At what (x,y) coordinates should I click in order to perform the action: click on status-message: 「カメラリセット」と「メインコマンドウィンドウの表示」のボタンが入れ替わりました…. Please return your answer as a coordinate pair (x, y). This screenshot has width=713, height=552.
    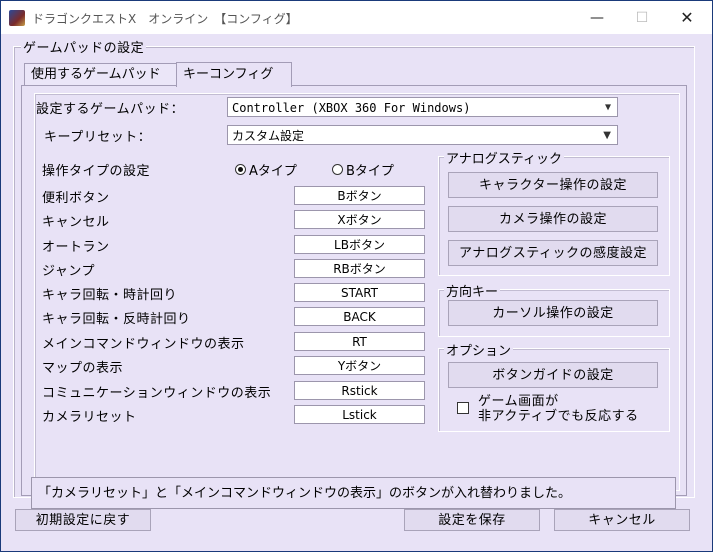
    Looking at the image, I should click on (353, 493).